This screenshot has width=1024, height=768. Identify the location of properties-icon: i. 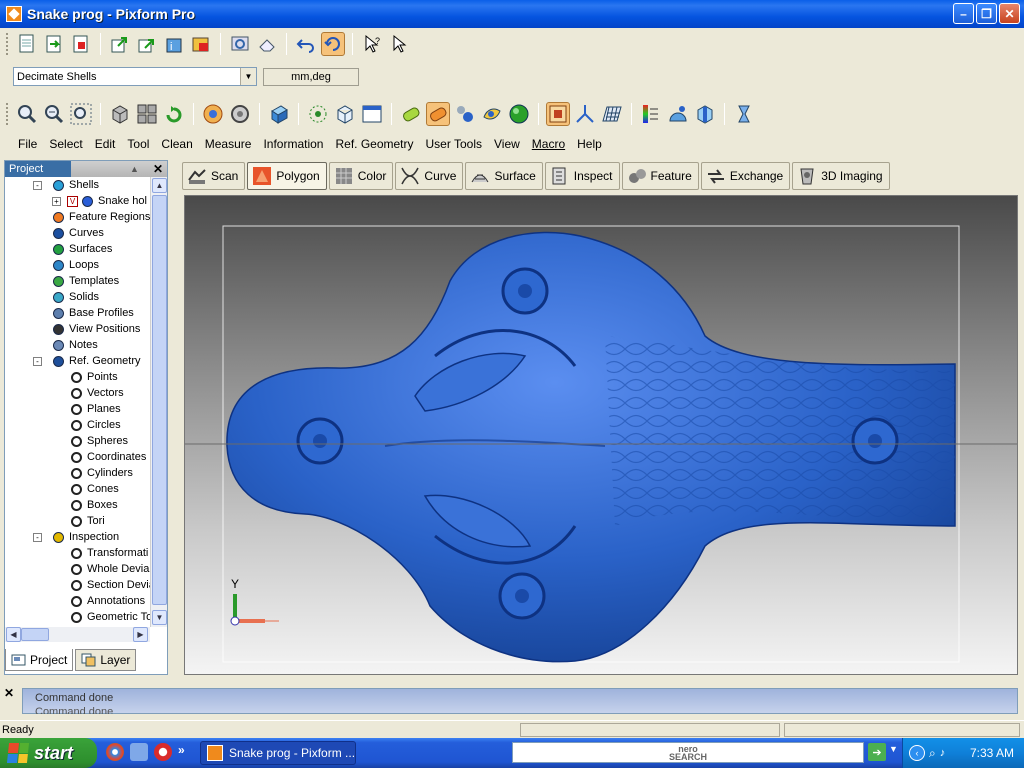
(174, 44).